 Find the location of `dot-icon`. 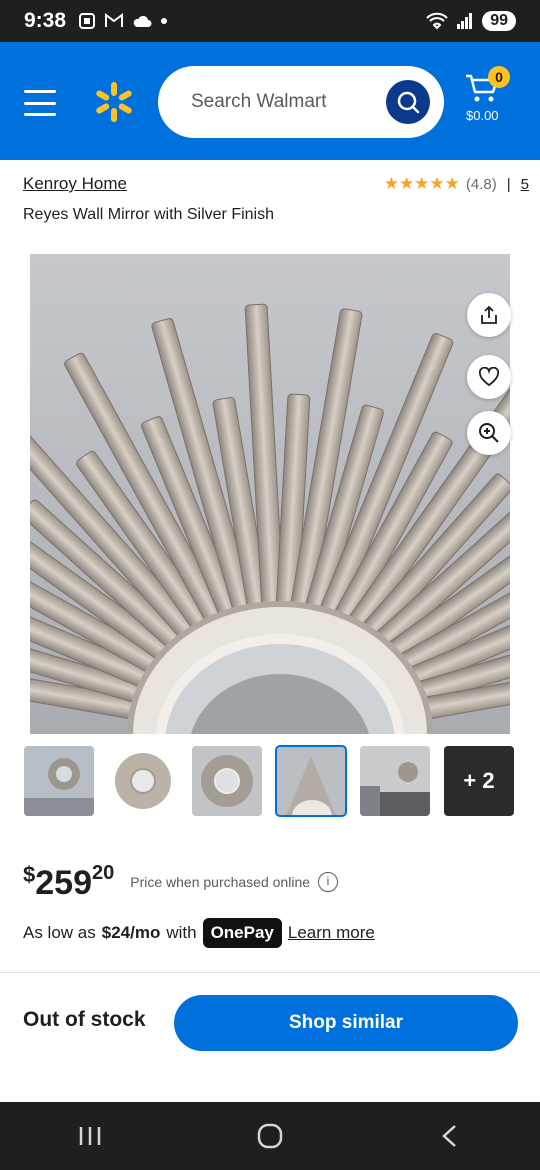

dot-icon is located at coordinates (164, 21).